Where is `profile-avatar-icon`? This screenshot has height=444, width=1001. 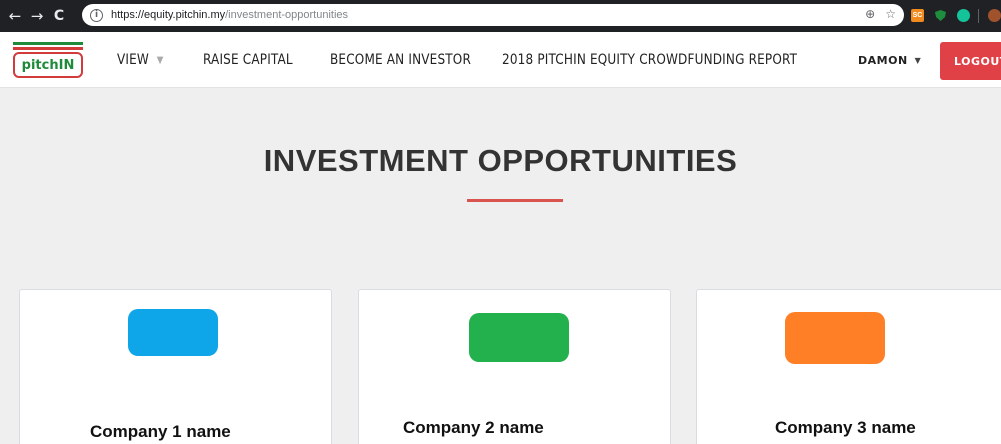
profile-avatar-icon is located at coordinates (994, 15).